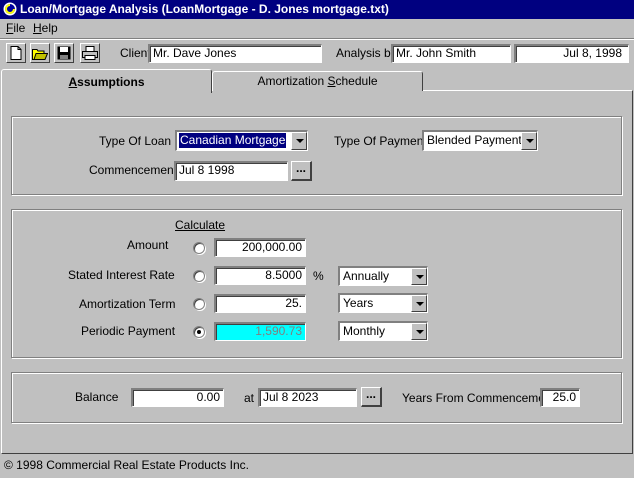 The width and height of the screenshot is (634, 478). I want to click on print-icon, so click(90, 53).